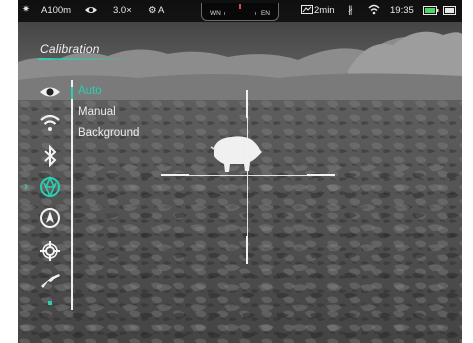 This screenshot has width=473, height=343. I want to click on reticle-horizontal-line, so click(248, 175).